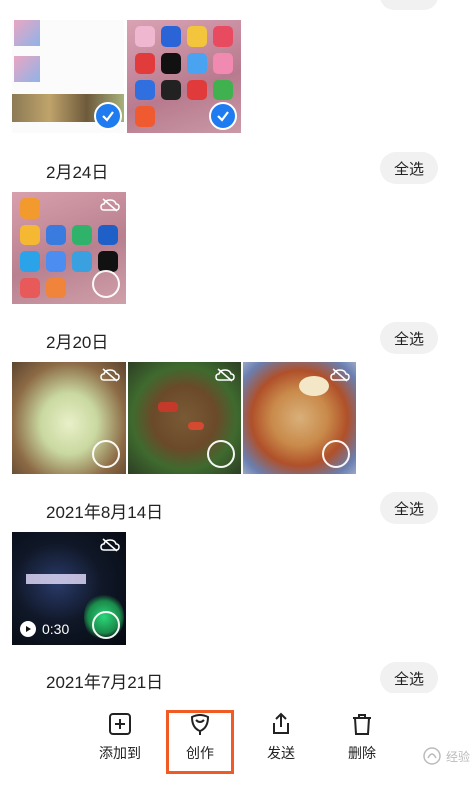  Describe the element at coordinates (238, 170) in the screenshot. I see `date-group-header: 2月24日 全选` at that location.